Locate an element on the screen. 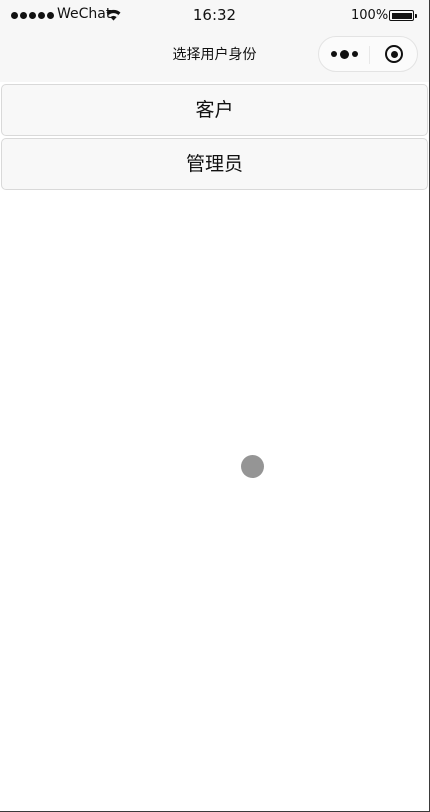 This screenshot has width=430, height=812. admin-role-button: 管理员 is located at coordinates (214, 164).